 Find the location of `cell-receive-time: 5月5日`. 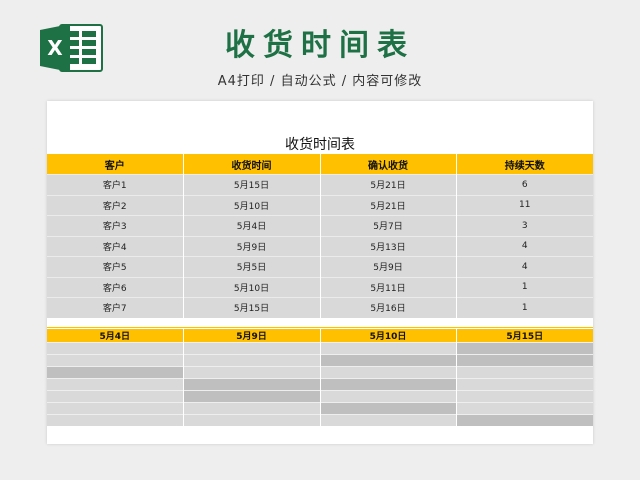

cell-receive-time: 5月5日 is located at coordinates (252, 266).